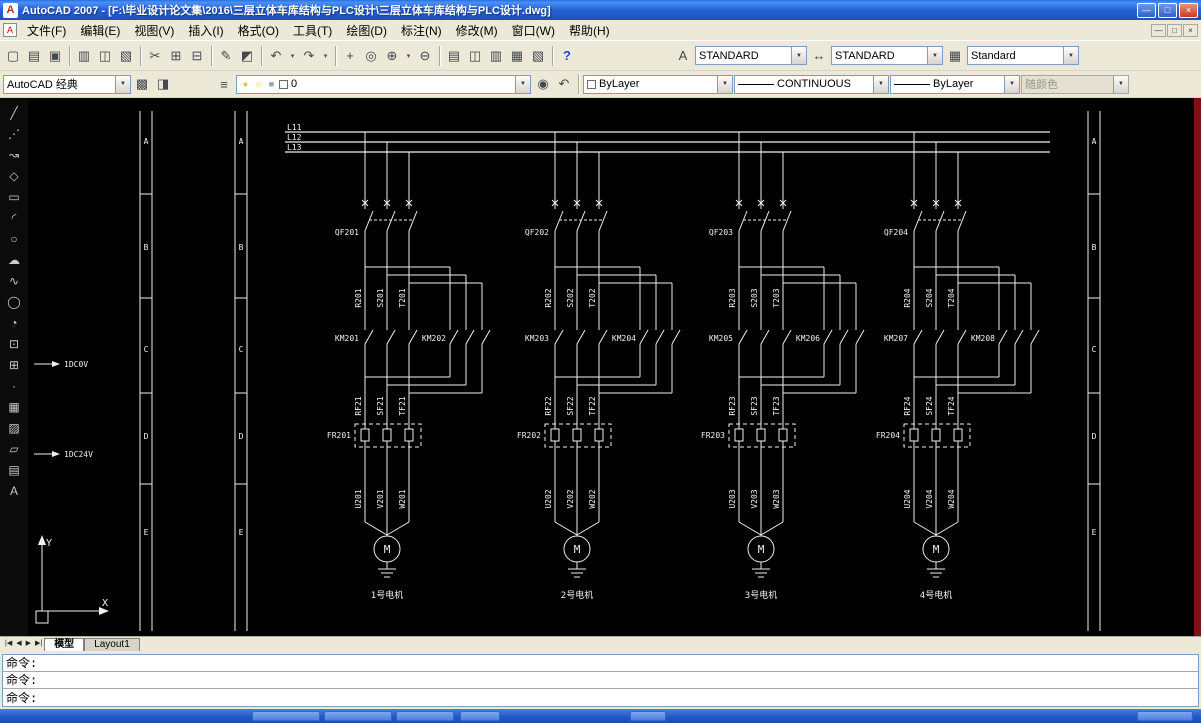  Describe the element at coordinates (55, 56) in the screenshot. I see `save-icon: ▣` at that location.